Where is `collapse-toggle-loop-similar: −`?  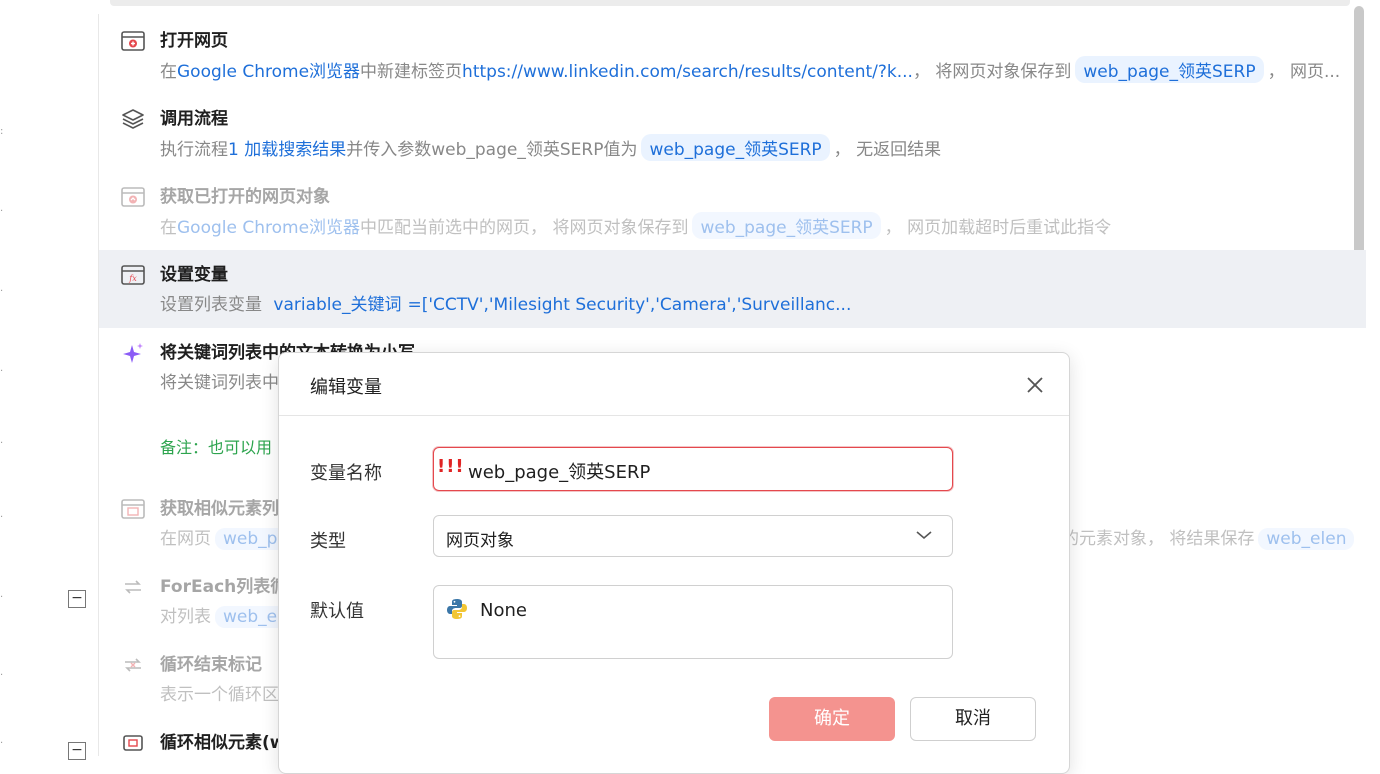 collapse-toggle-loop-similar: − is located at coordinates (77, 751).